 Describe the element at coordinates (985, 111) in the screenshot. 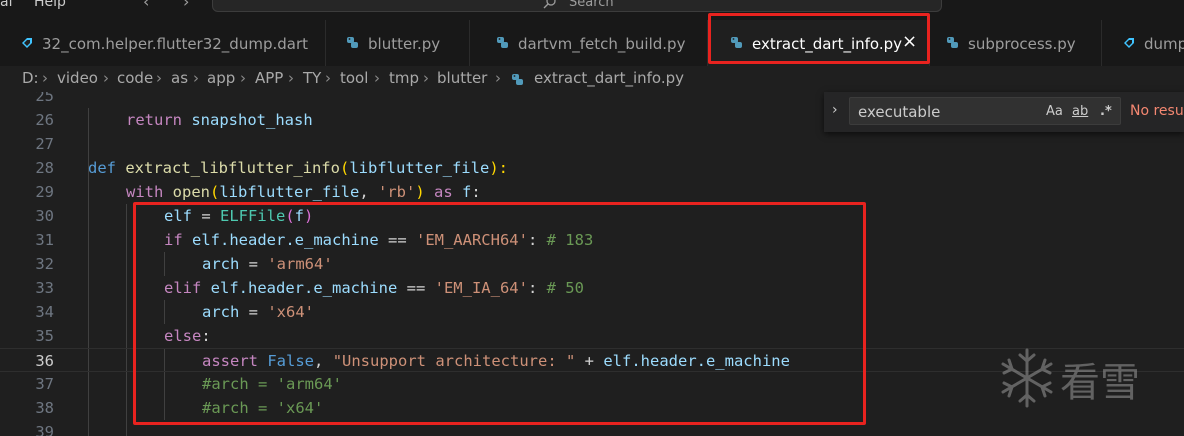

I see `find-input: executable Aa ab .*` at that location.